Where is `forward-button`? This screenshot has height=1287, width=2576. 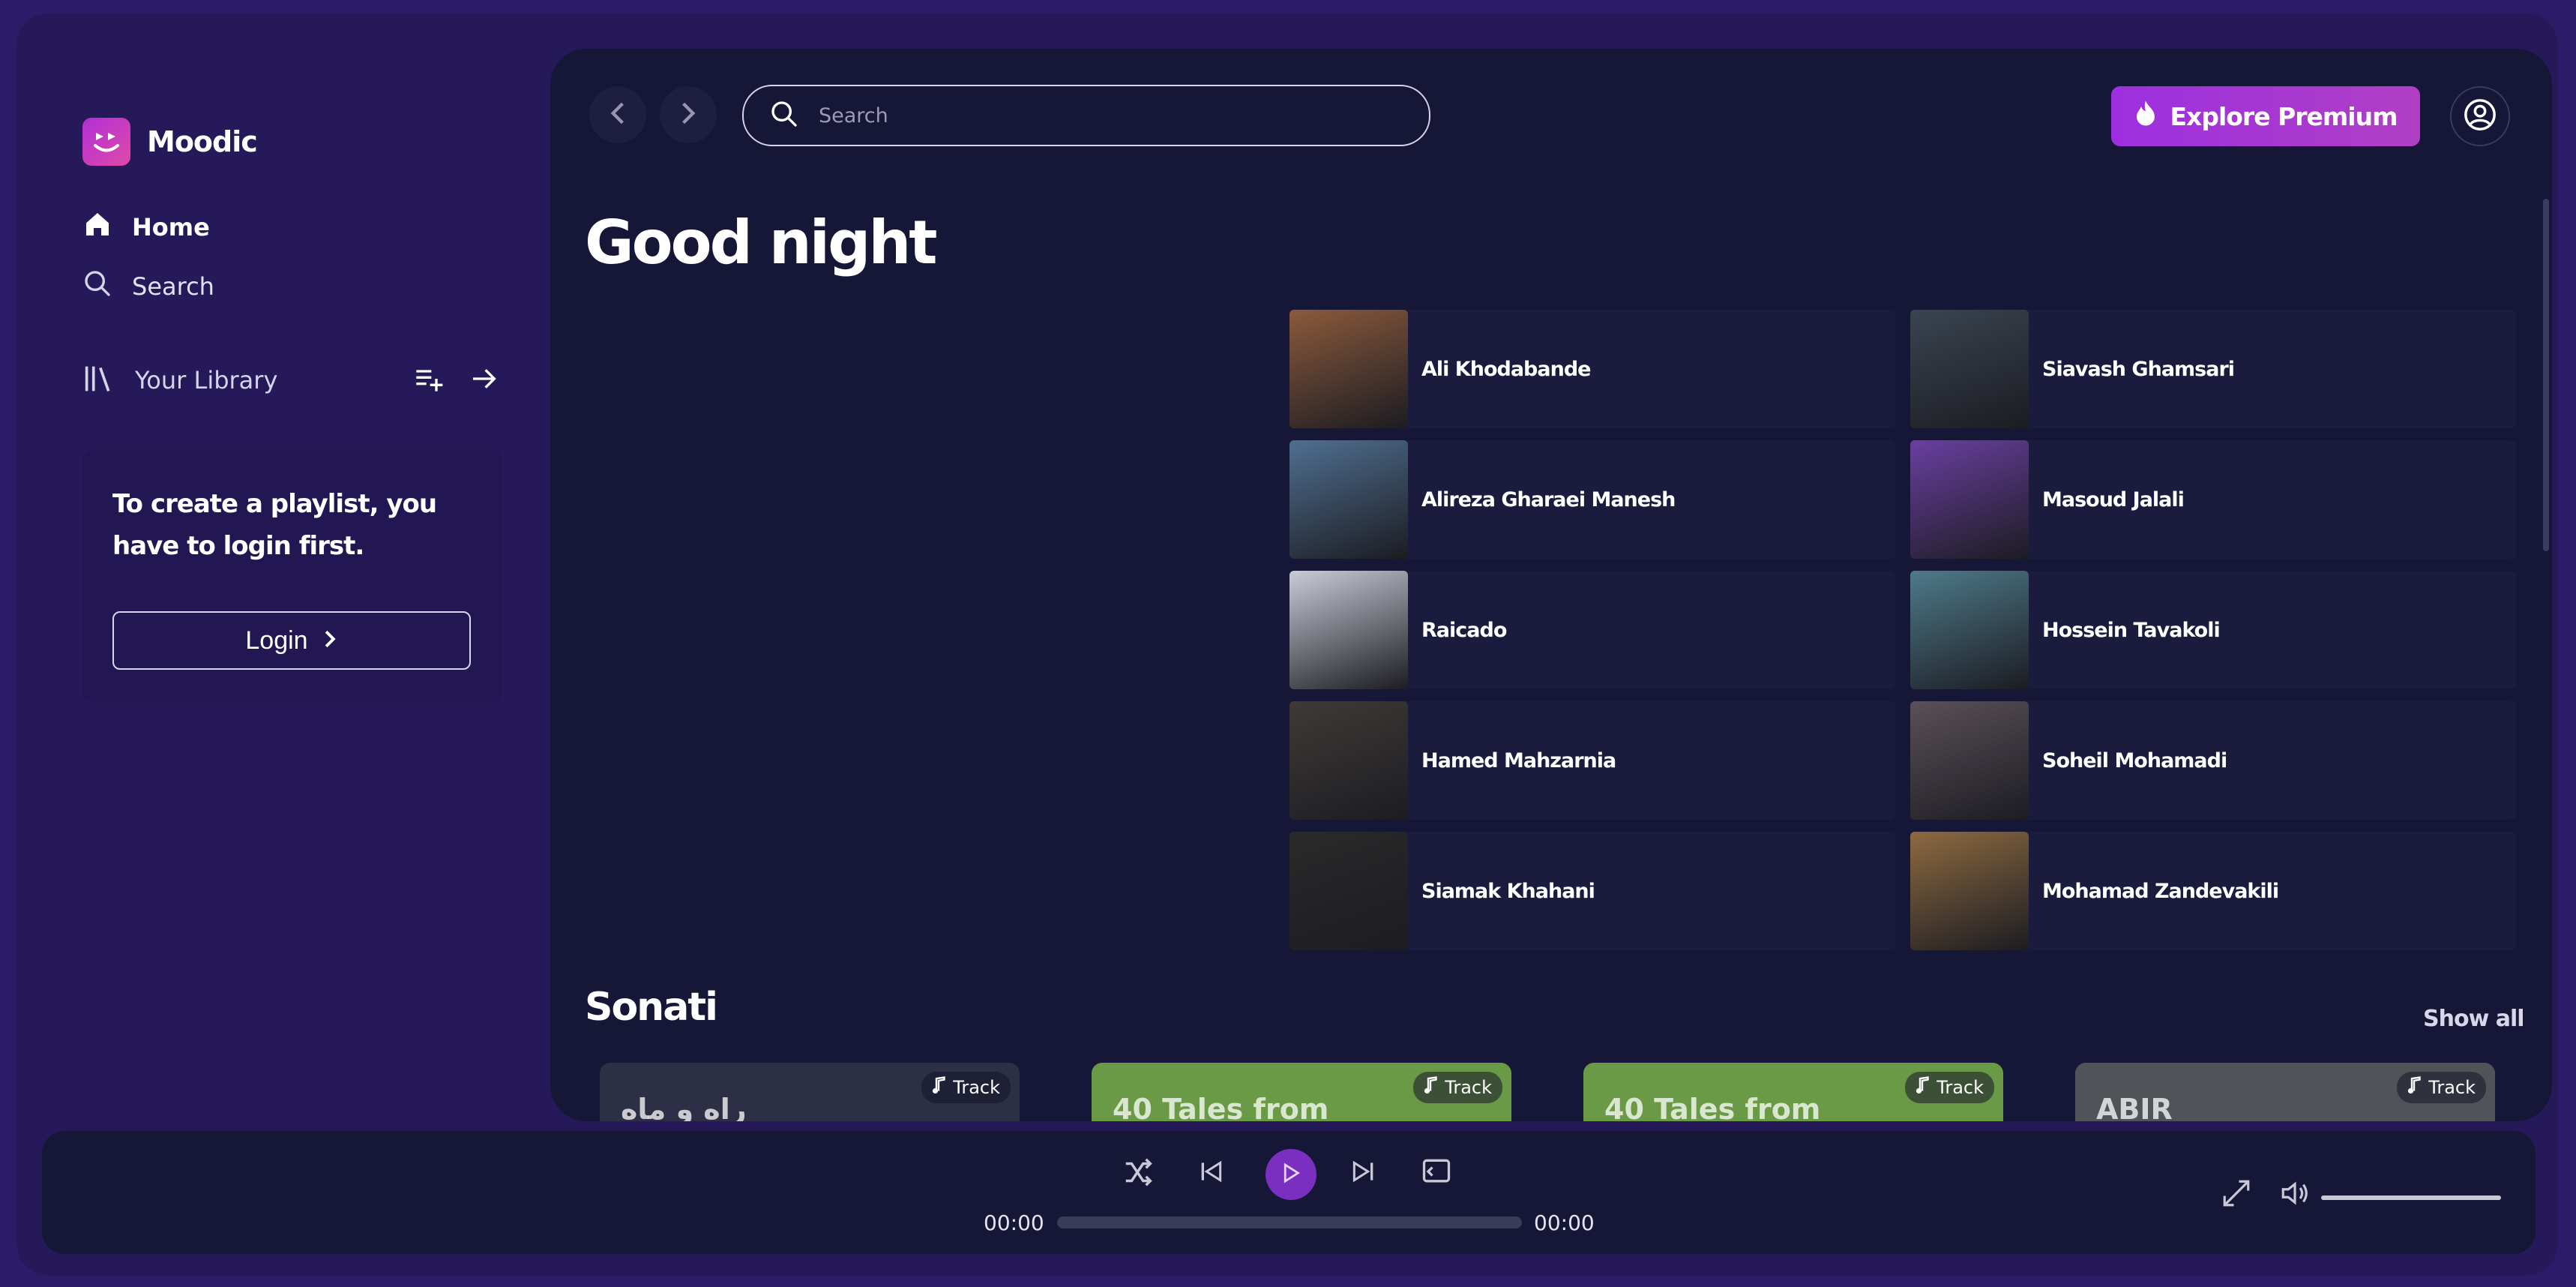 forward-button is located at coordinates (689, 114).